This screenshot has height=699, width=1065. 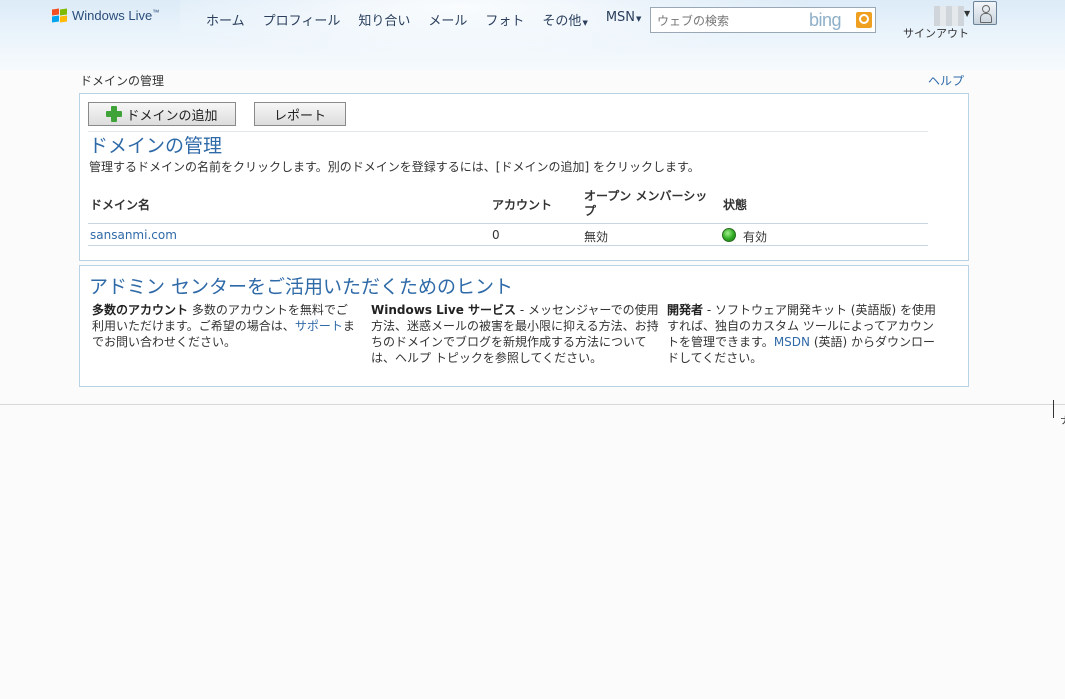 What do you see at coordinates (496, 235) in the screenshot?
I see `accounts-count: 0` at bounding box center [496, 235].